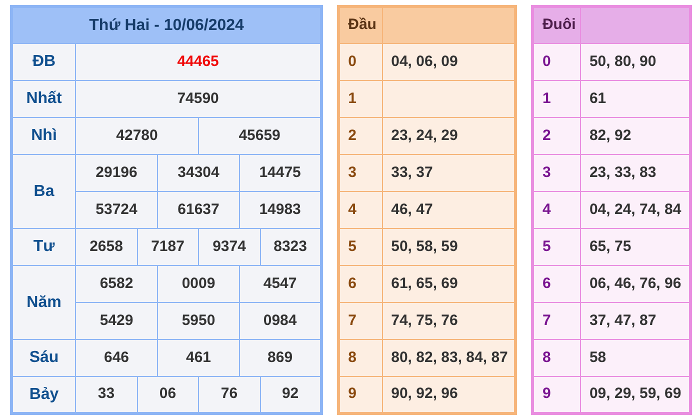 The width and height of the screenshot is (700, 420). What do you see at coordinates (199, 358) in the screenshot?
I see `prize-number: 461` at bounding box center [199, 358].